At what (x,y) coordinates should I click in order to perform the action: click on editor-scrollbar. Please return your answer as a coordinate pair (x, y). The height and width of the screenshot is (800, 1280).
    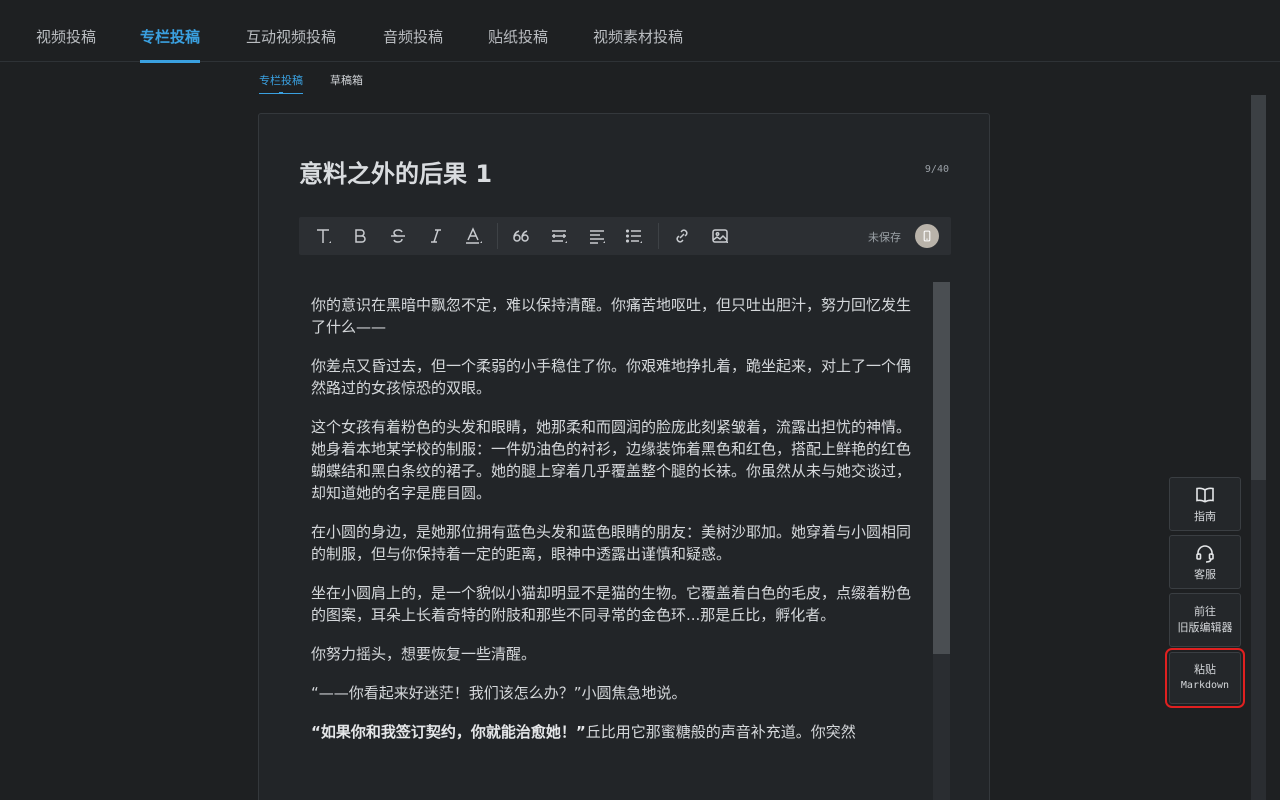
    Looking at the image, I should click on (941, 541).